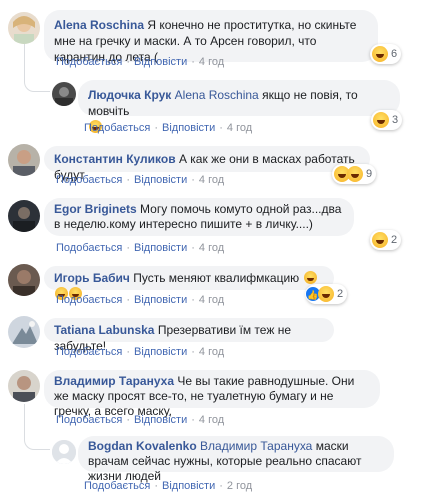 This screenshot has height=500, width=425. Describe the element at coordinates (394, 54) in the screenshot. I see `reaction-count: 6` at that location.